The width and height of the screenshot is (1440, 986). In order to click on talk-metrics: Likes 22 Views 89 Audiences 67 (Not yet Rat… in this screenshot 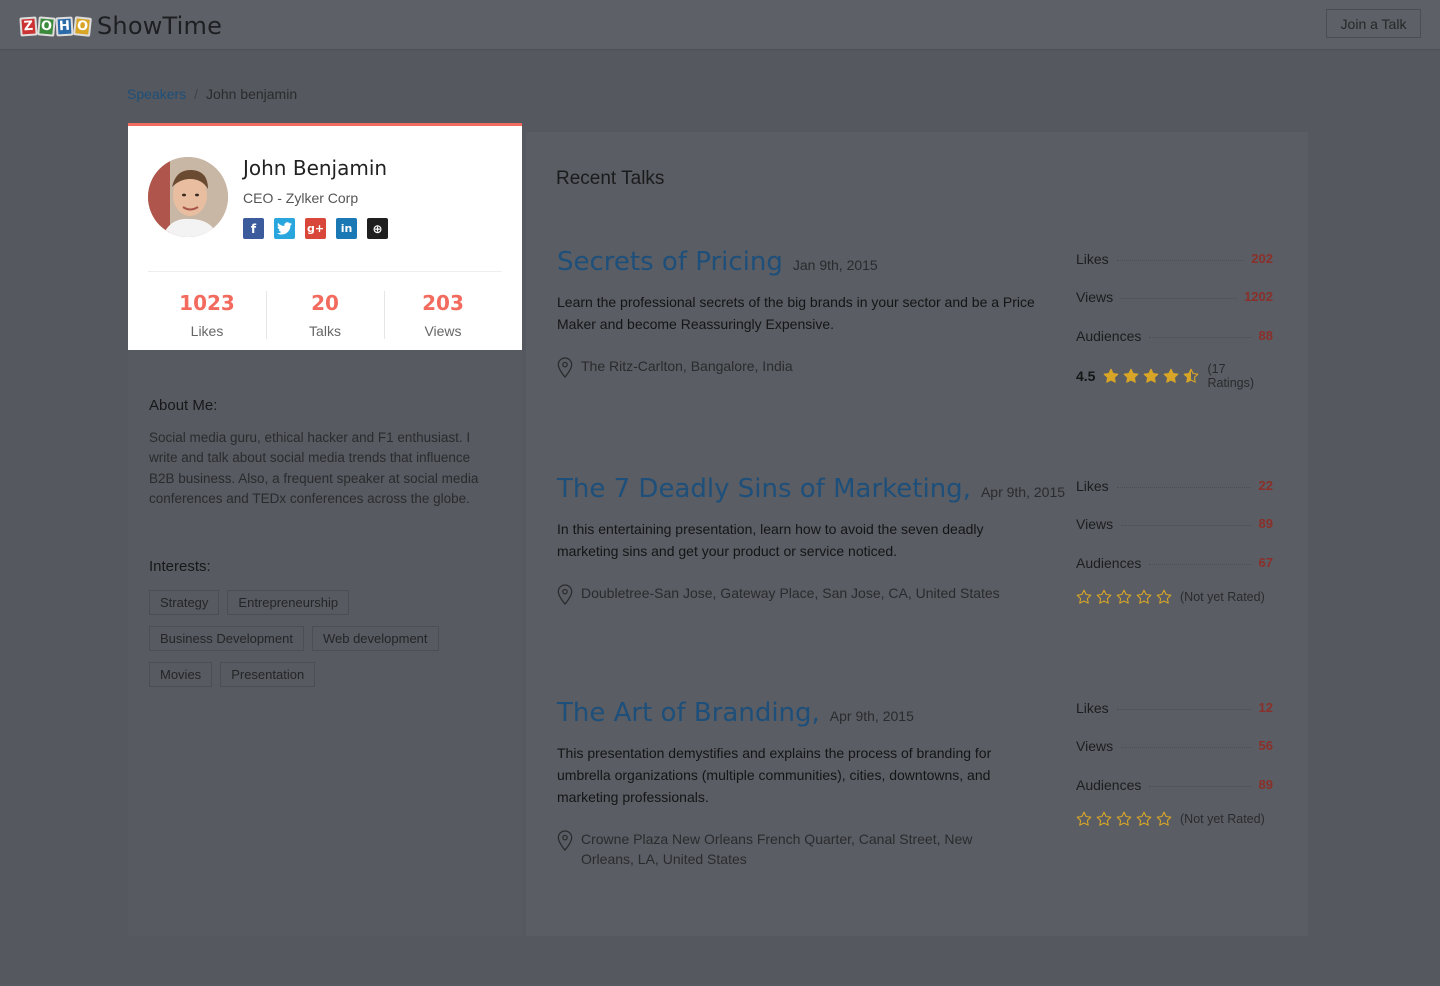, I will do `click(1174, 541)`.